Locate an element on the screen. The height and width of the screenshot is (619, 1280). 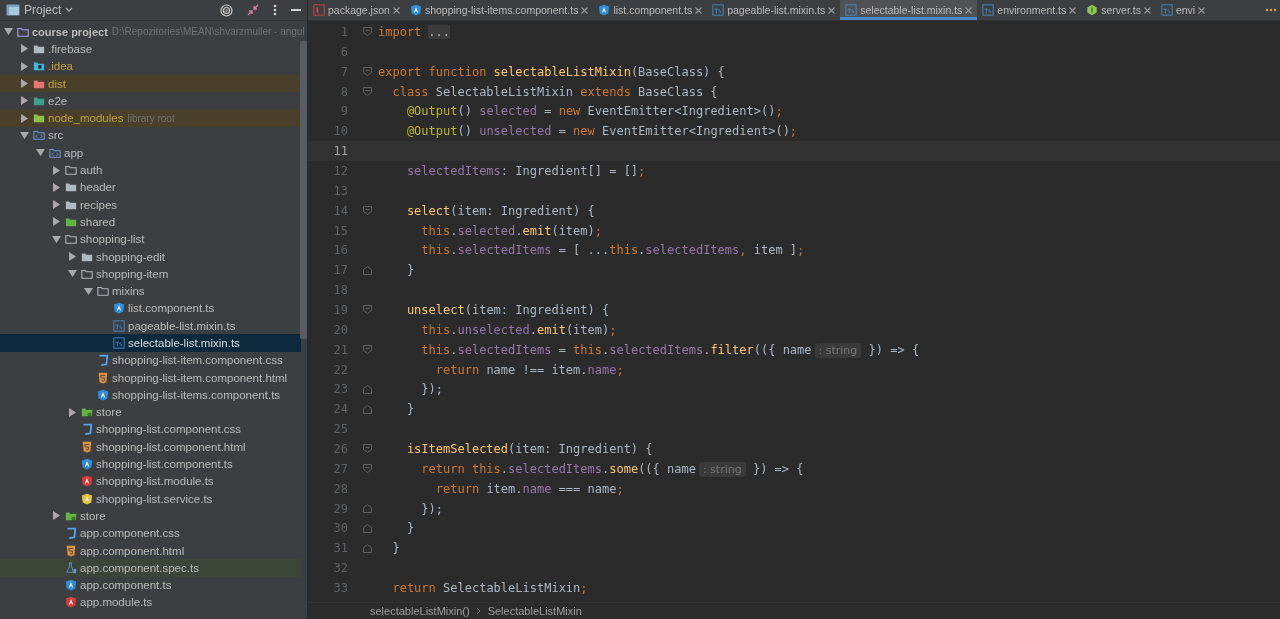
editor-tab: package.json is located at coordinates (356, 10).